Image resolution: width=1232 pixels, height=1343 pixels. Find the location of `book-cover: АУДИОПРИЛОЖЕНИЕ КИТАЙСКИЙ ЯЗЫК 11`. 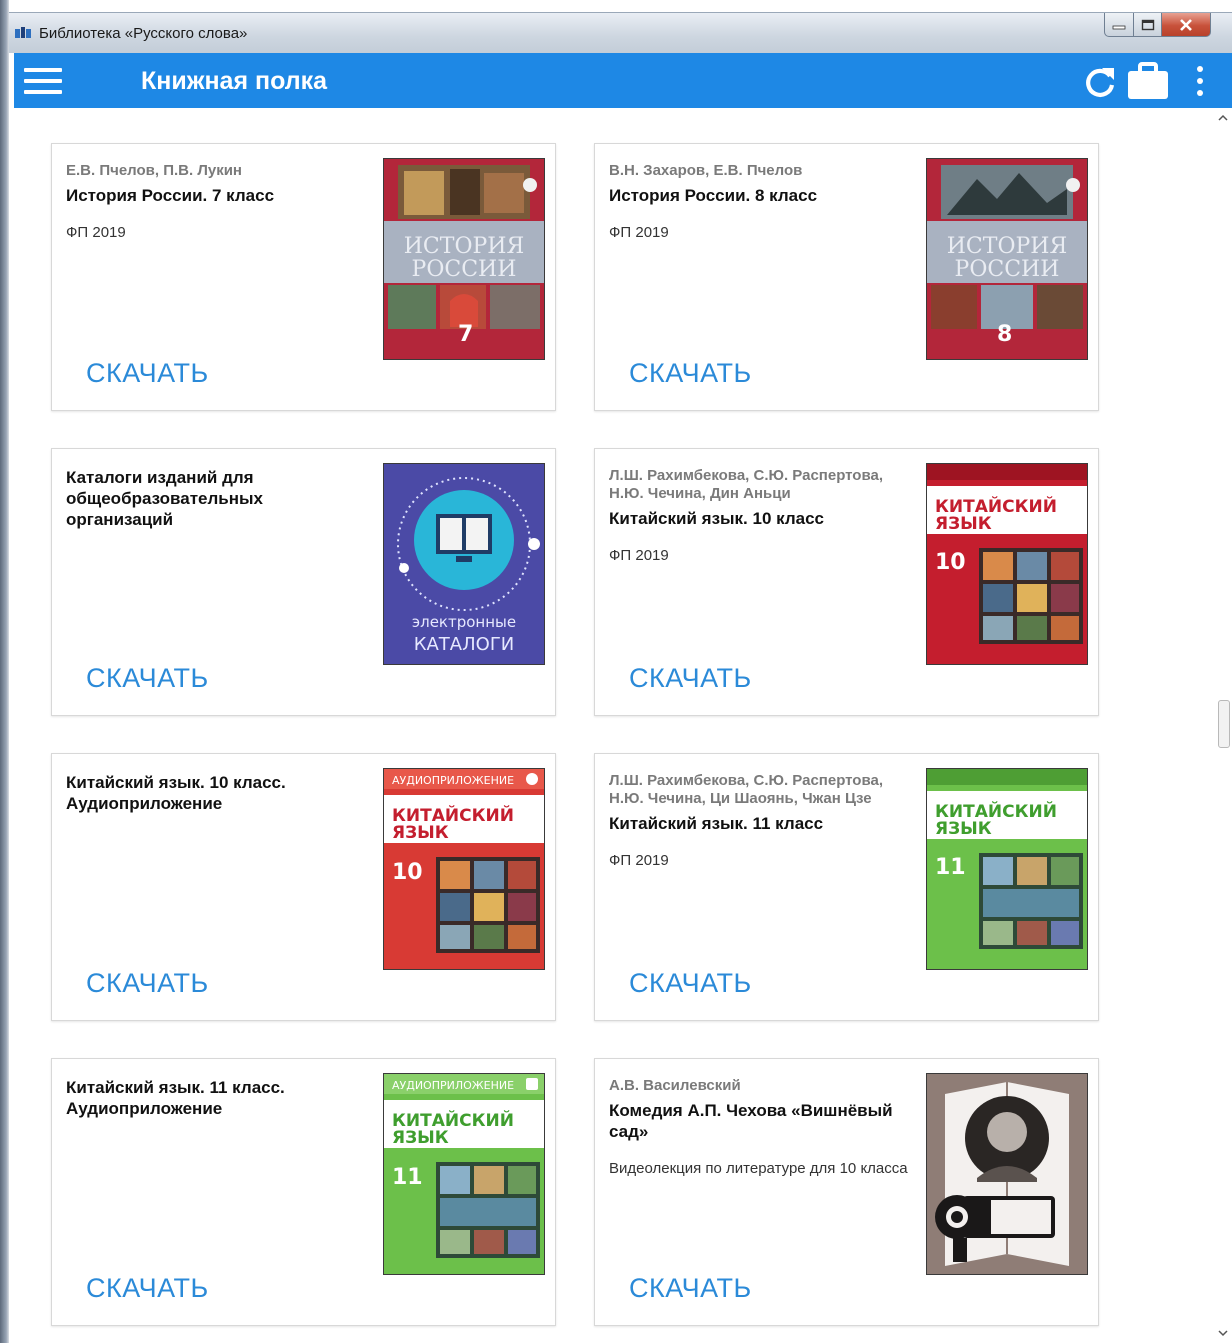

book-cover: АУДИОПРИЛОЖЕНИЕ КИТАЙСКИЙ ЯЗЫК 11 is located at coordinates (464, 1174).